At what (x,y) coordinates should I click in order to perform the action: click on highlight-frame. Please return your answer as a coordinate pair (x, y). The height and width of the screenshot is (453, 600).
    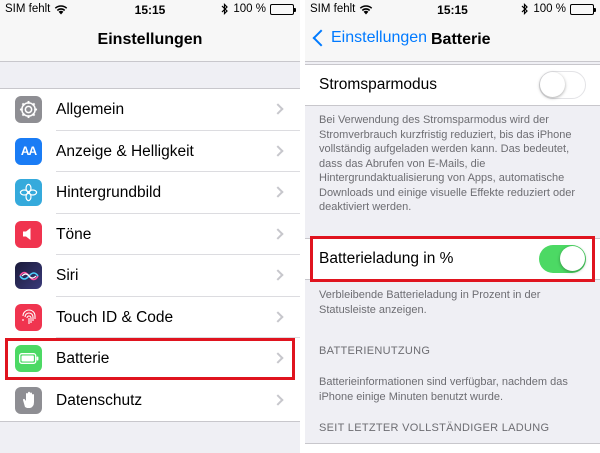
    Looking at the image, I should click on (452, 259).